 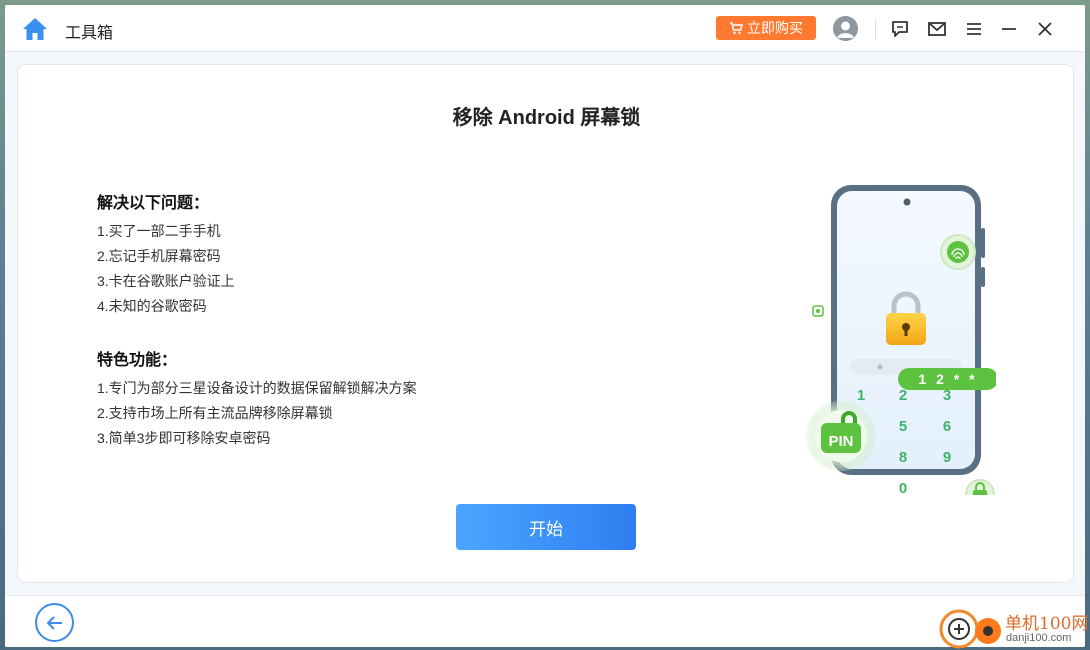 What do you see at coordinates (1039, 638) in the screenshot?
I see `watermark-url: danji100.com` at bounding box center [1039, 638].